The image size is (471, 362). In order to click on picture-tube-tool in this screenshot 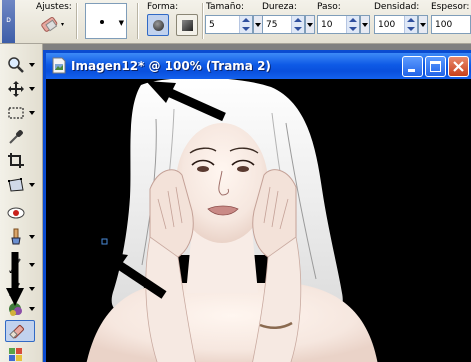, I will do `click(20, 353)`.